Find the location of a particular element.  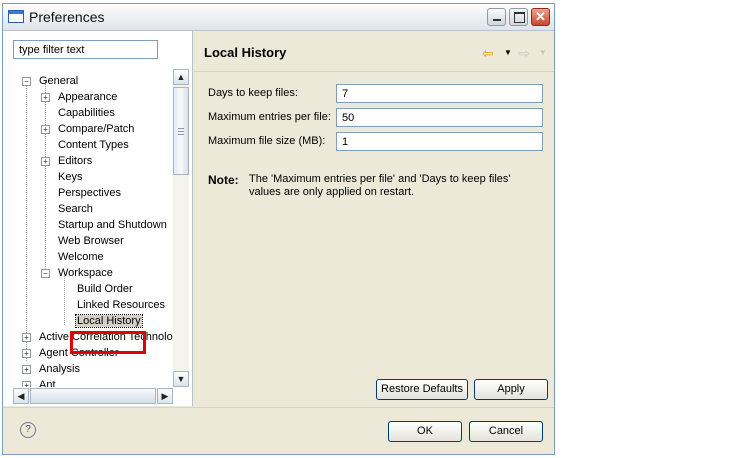

scroll-up-button: ▲ is located at coordinates (181, 77).